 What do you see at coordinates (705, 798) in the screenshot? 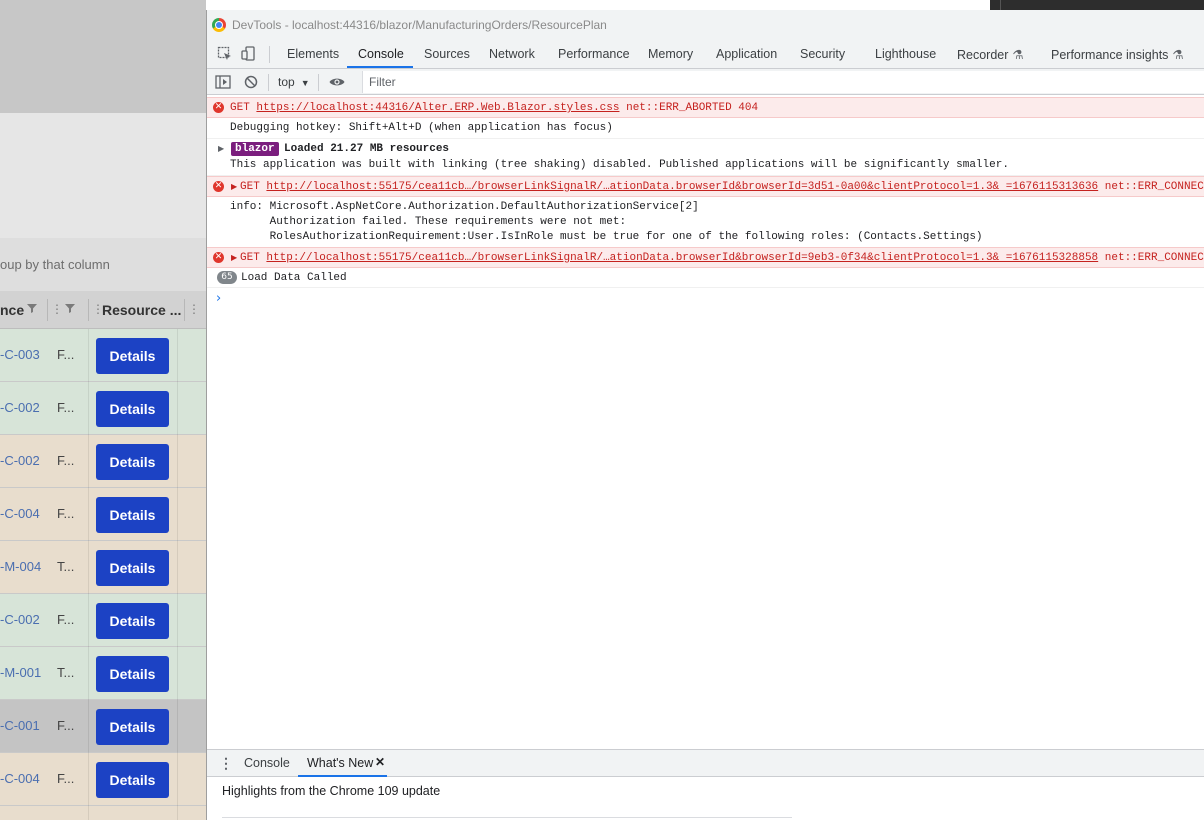
I see `whats-new-panel: Highlights from the Chrome 109 update` at bounding box center [705, 798].